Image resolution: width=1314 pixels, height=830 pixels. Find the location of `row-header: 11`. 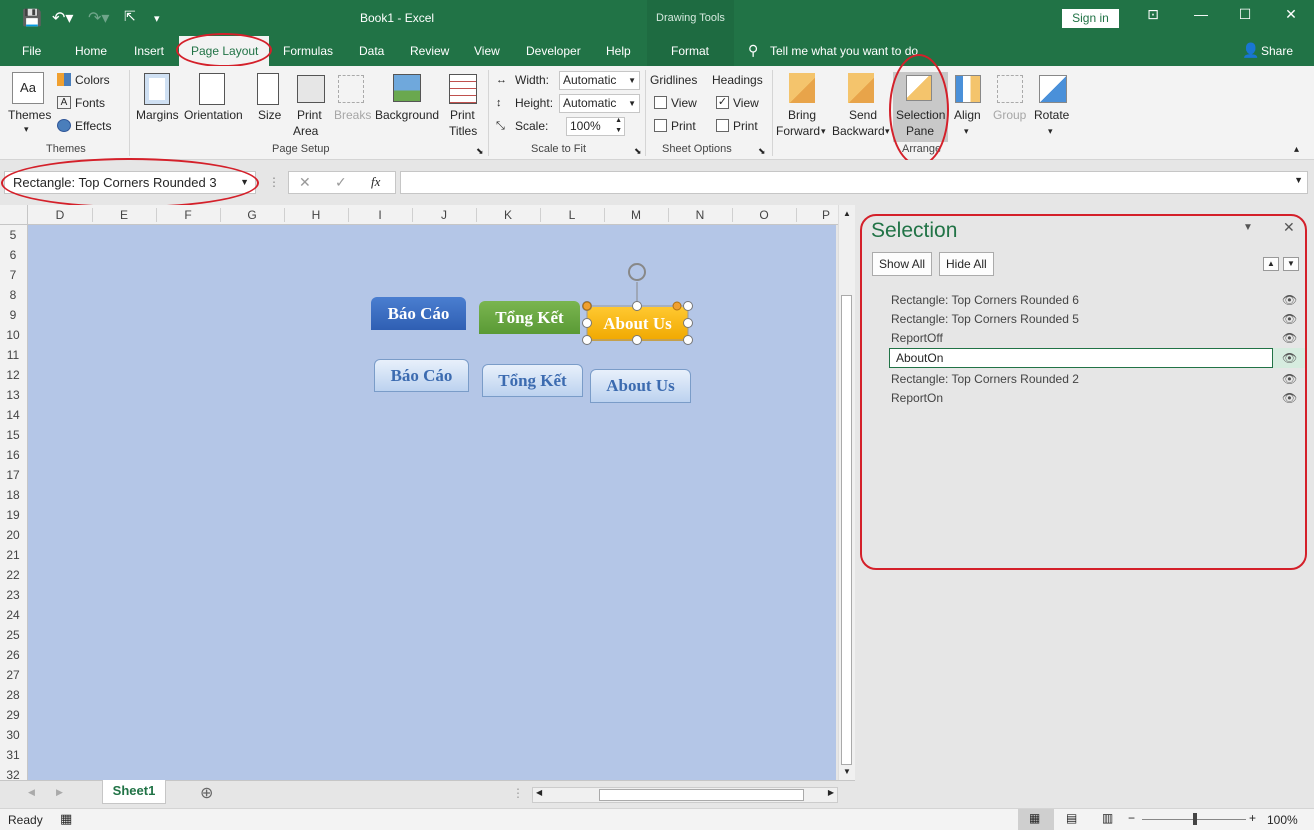

row-header: 11 is located at coordinates (13, 355).